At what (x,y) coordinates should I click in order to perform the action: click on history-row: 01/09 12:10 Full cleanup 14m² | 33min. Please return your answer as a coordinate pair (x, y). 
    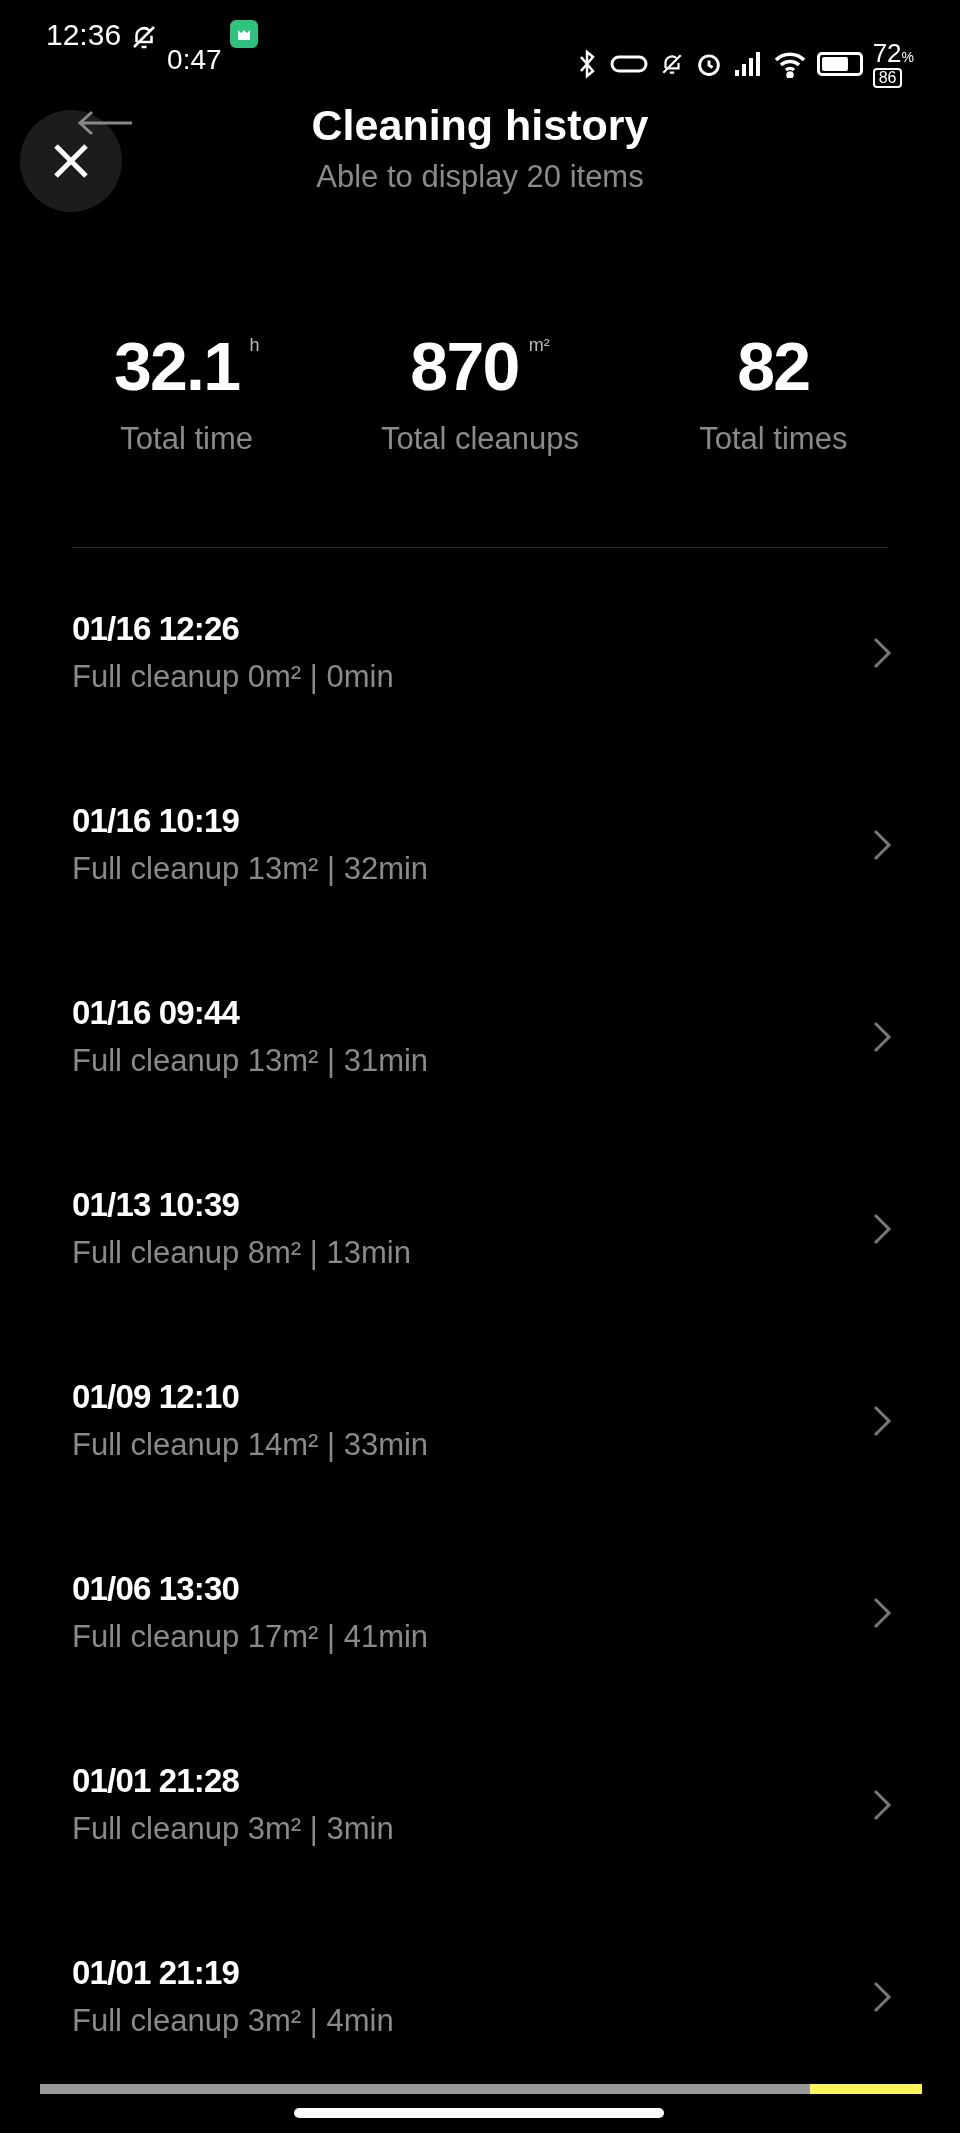
    Looking at the image, I should click on (480, 1475).